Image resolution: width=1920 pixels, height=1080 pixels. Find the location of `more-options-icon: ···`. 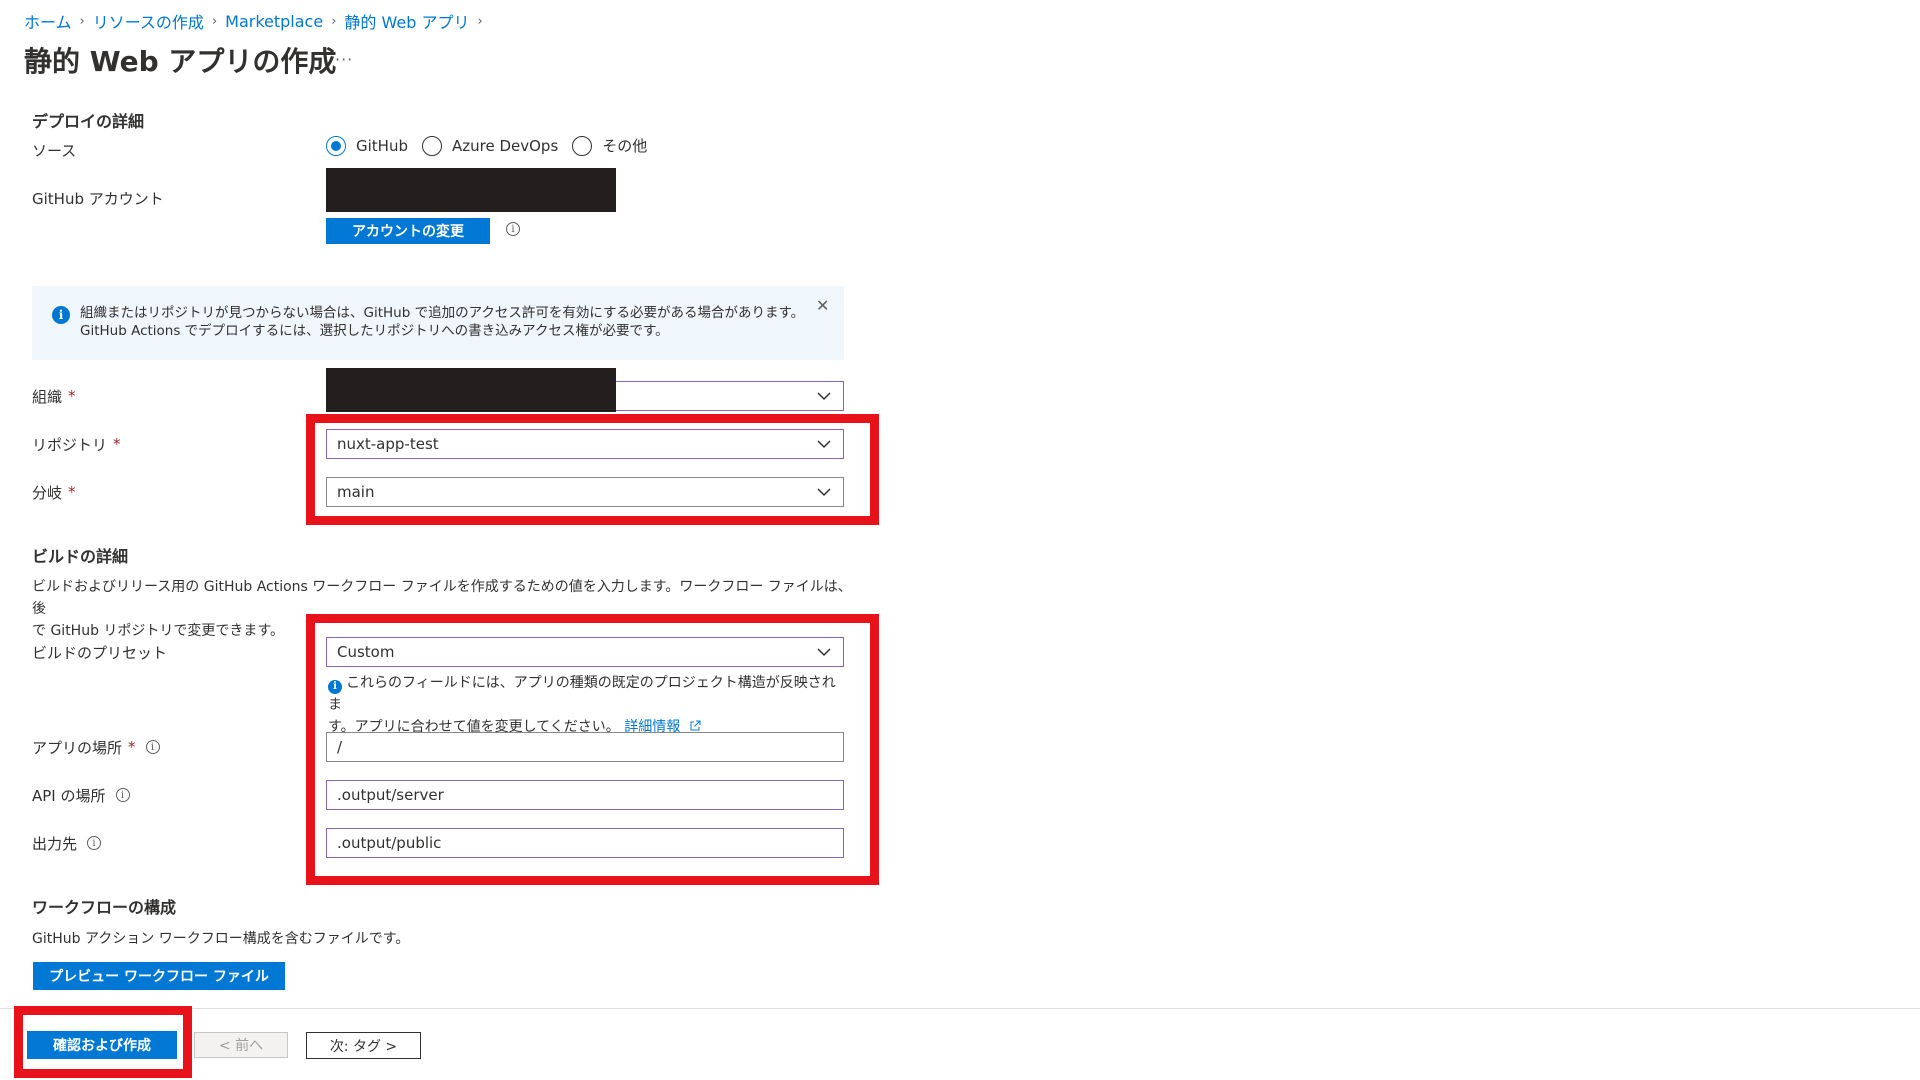

more-options-icon: ··· is located at coordinates (344, 59).